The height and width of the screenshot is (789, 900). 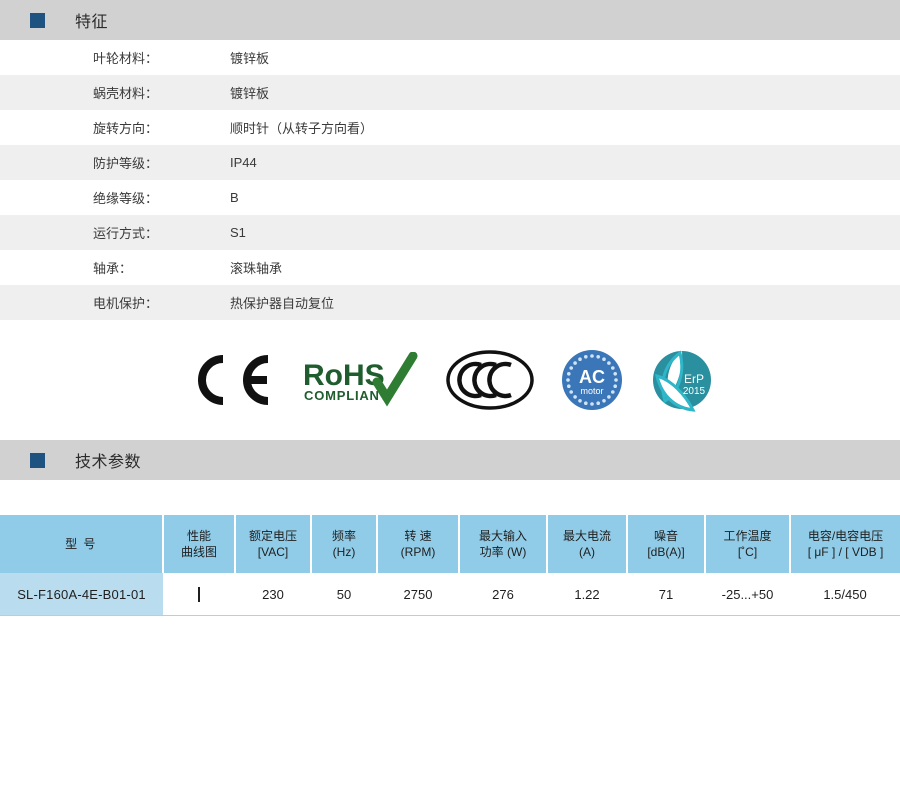 I want to click on spec-label: 绝缘等级：, so click(x=126, y=198).